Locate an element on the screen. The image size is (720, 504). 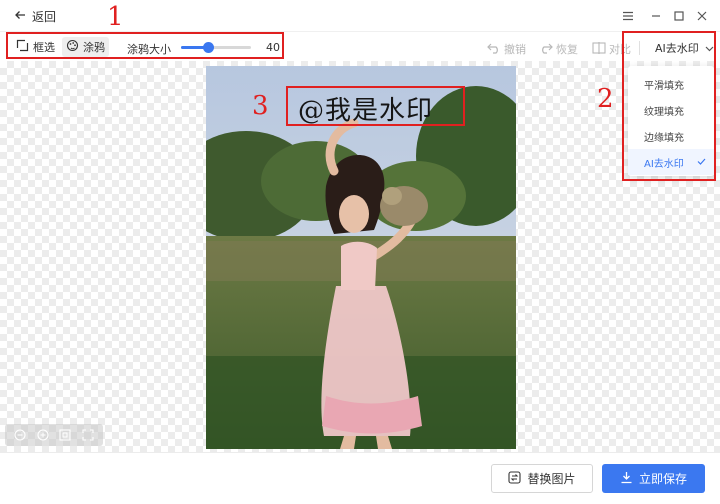
fullscreen-icon is located at coordinates (88, 435).